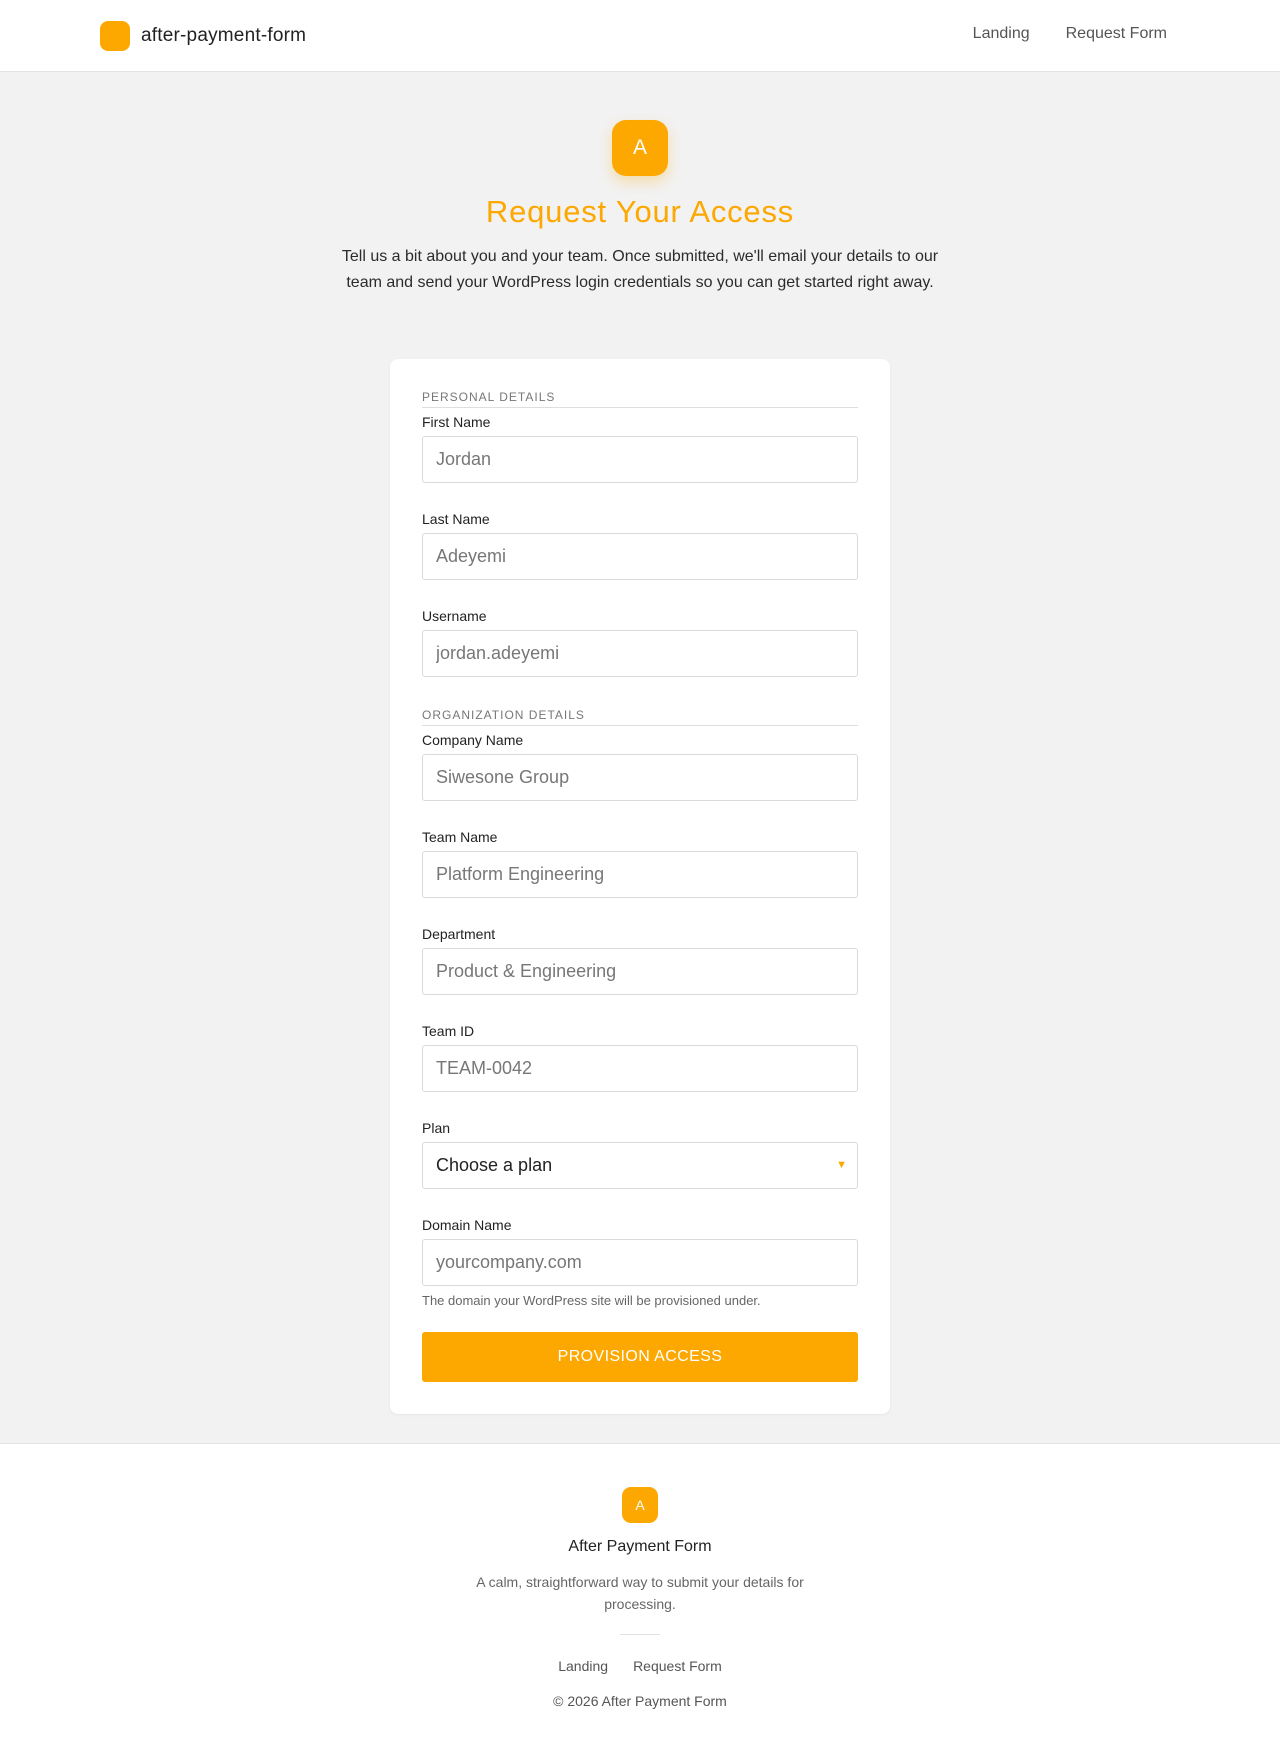 The image size is (1280, 1745). I want to click on first-name-label: First Name, so click(456, 422).